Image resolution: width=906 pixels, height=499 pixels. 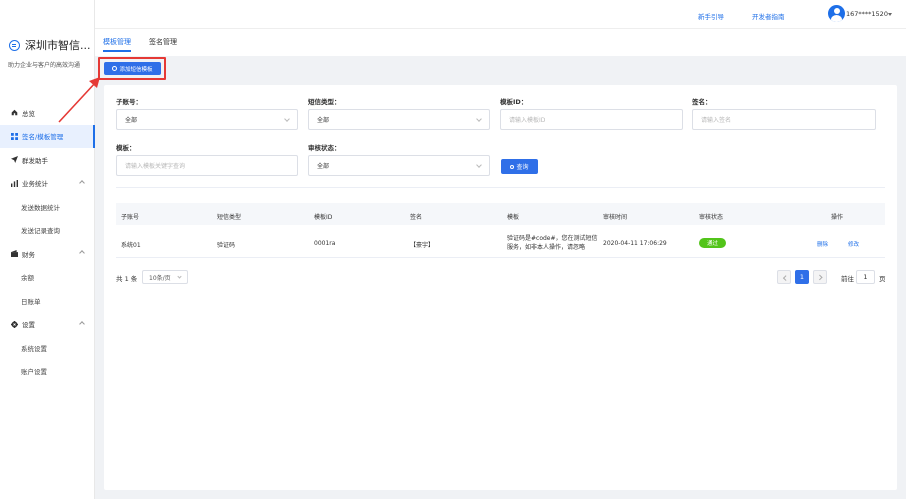 I want to click on template-id-label: 模板ID：, so click(x=514, y=102).